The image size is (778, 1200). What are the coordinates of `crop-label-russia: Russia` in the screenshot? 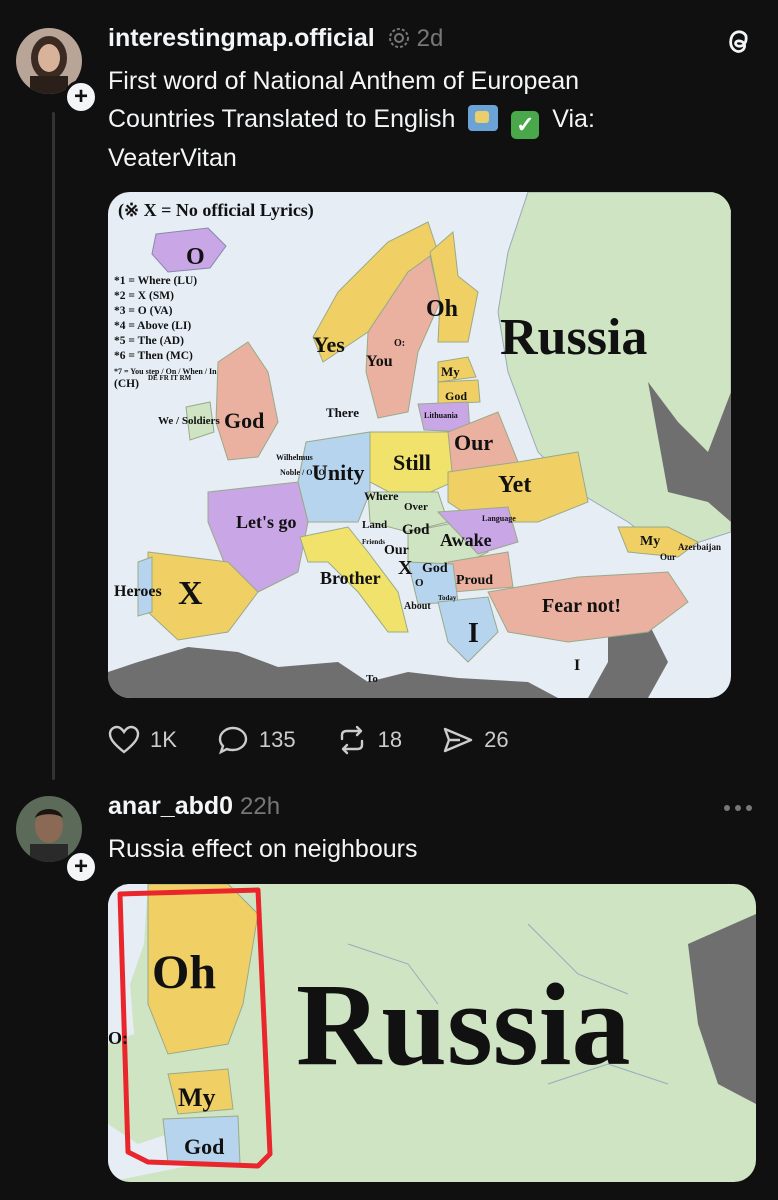 It's located at (463, 1024).